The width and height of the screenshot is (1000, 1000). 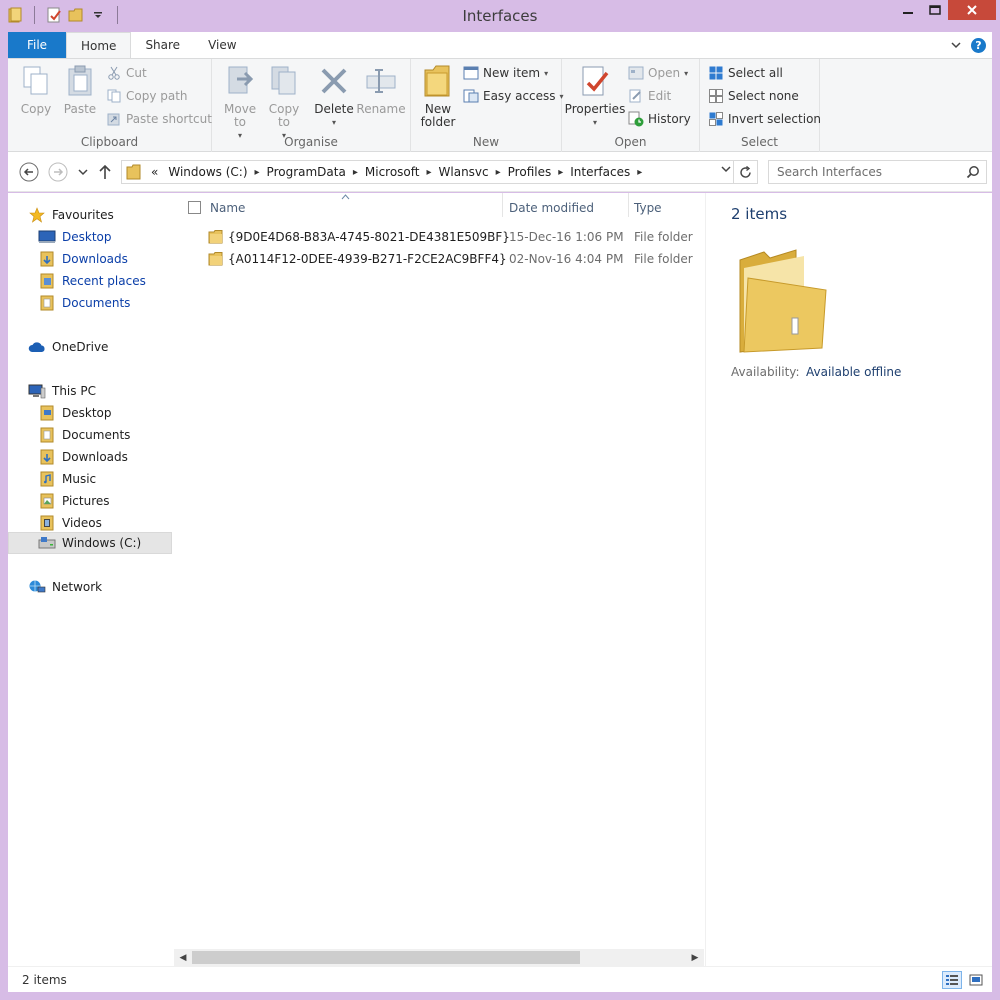 What do you see at coordinates (80, 89) in the screenshot?
I see `paste-button: Paste` at bounding box center [80, 89].